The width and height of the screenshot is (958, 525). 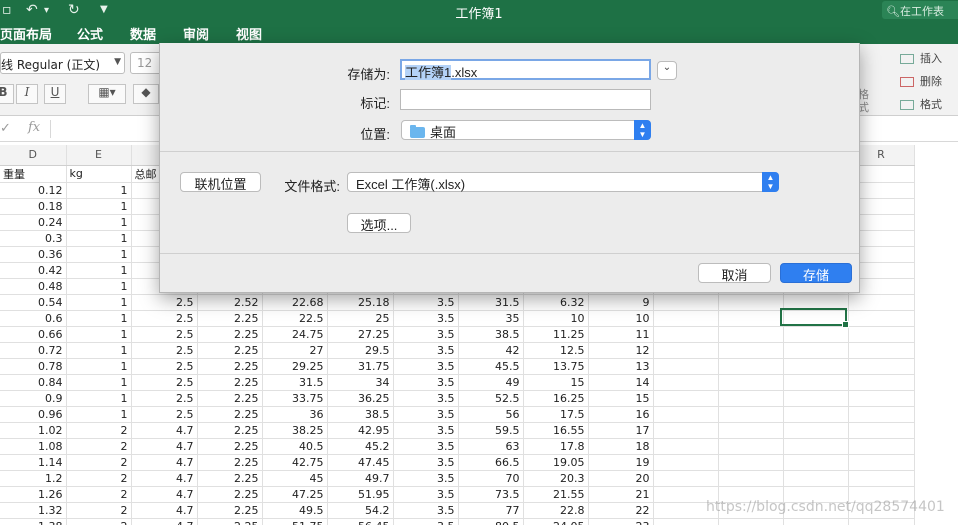 What do you see at coordinates (295, 478) in the screenshot?
I see `table-cell: 45` at bounding box center [295, 478].